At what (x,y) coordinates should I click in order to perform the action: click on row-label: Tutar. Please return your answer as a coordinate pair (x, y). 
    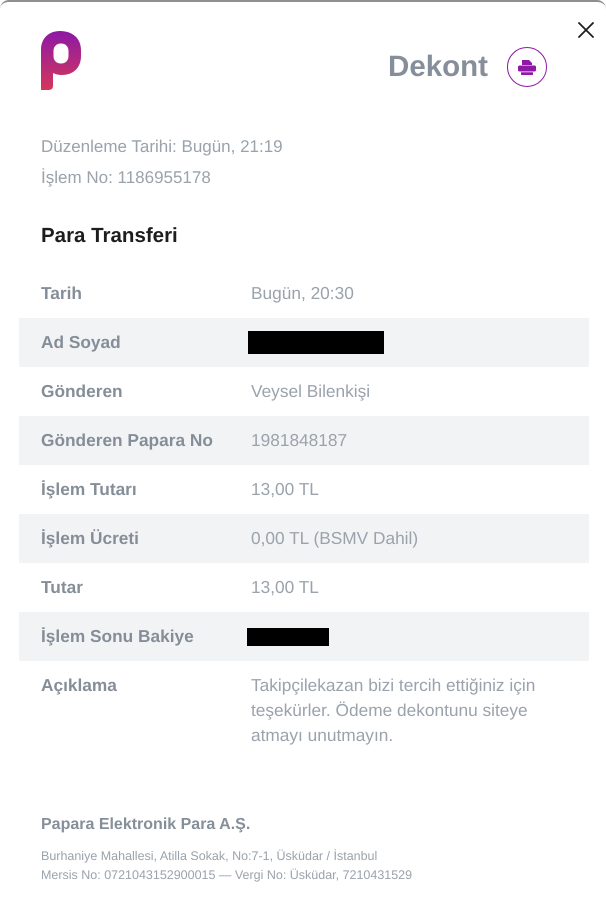
    Looking at the image, I should click on (62, 587).